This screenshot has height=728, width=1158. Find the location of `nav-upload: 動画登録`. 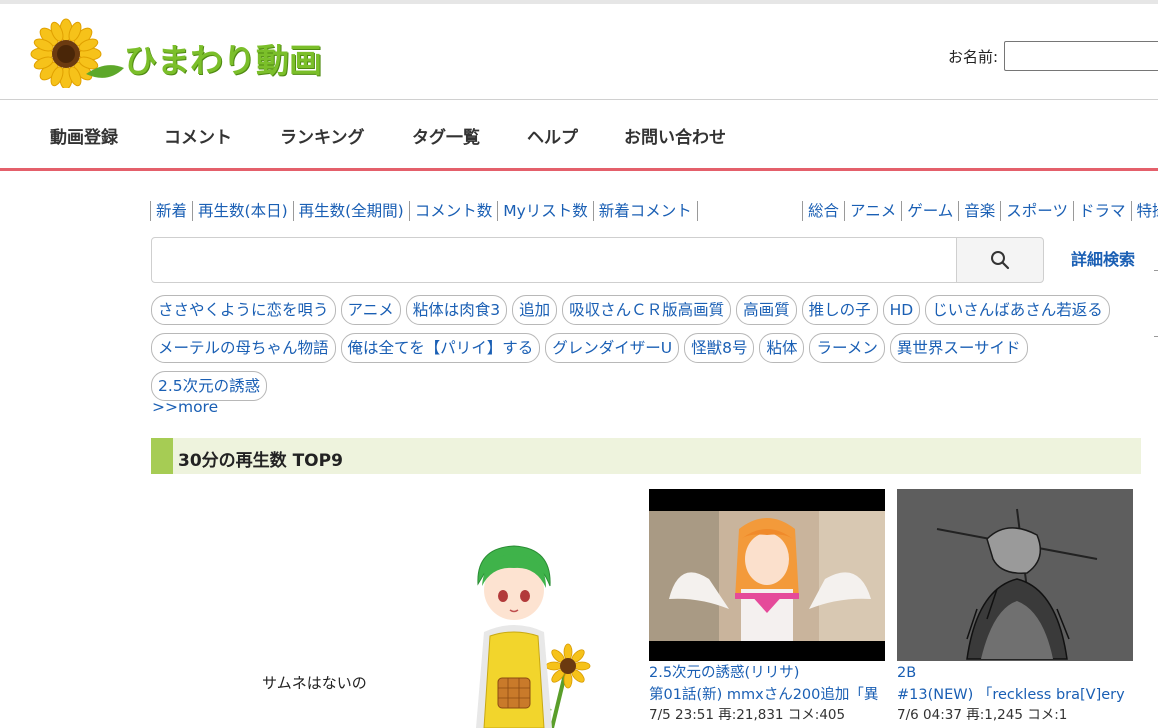

nav-upload: 動画登録 is located at coordinates (84, 135).